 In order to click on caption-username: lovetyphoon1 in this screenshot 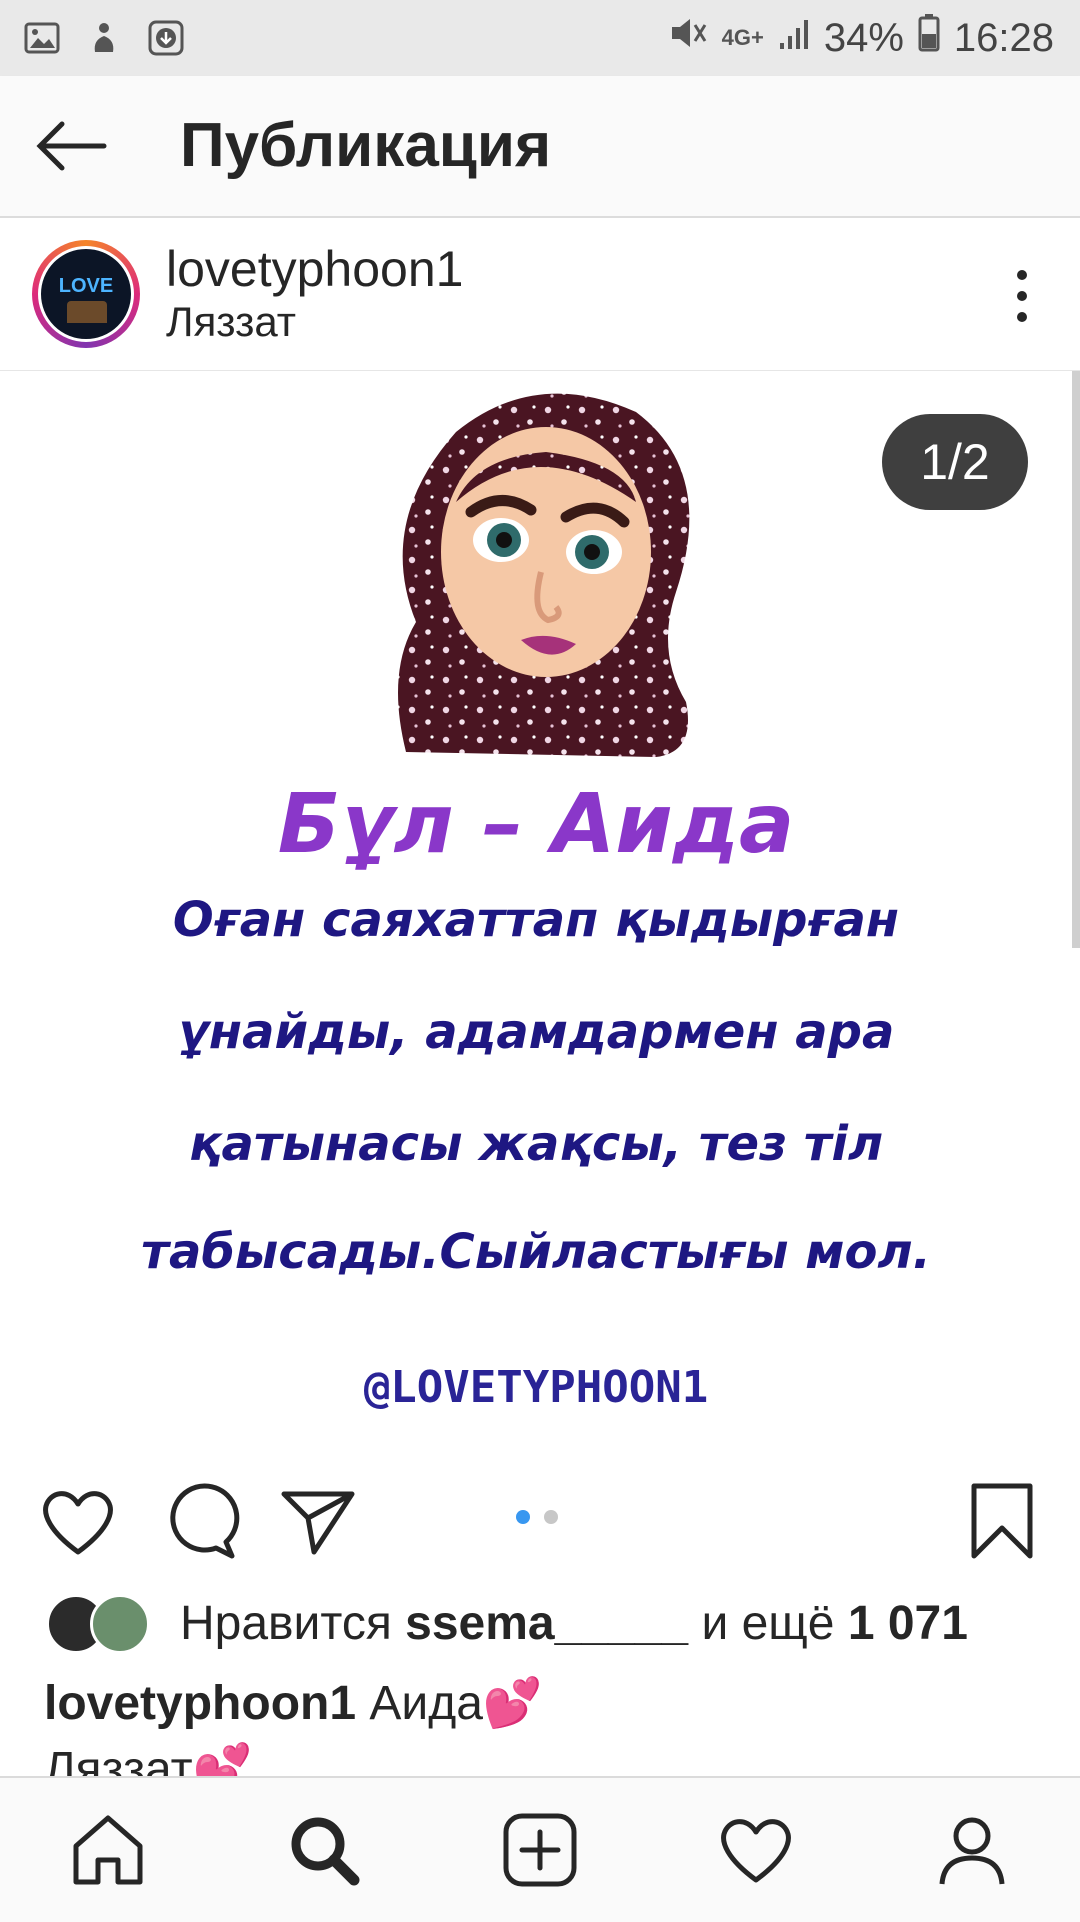, I will do `click(200, 1703)`.